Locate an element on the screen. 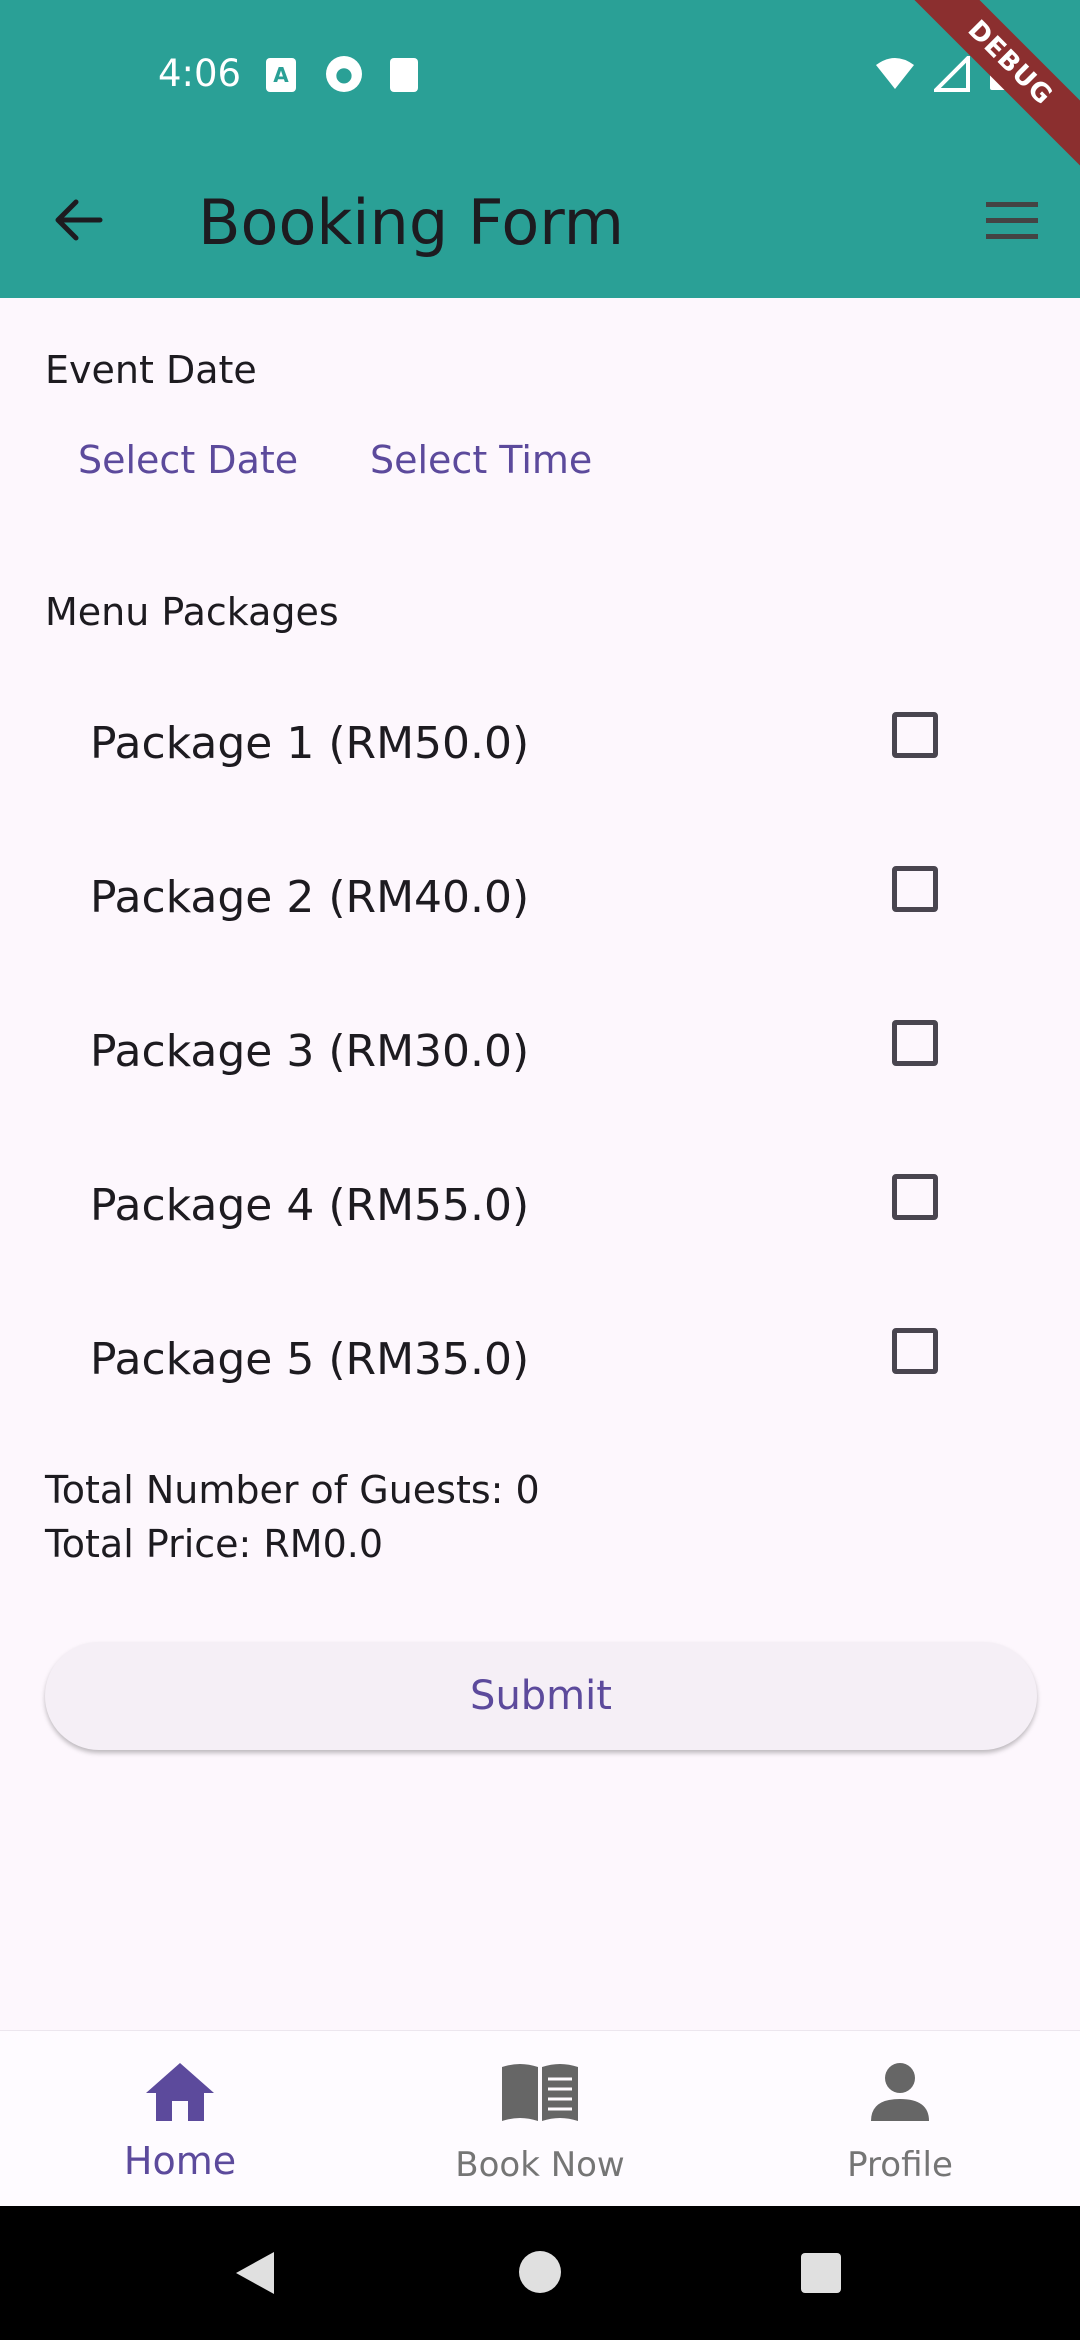 This screenshot has height=2340, width=1080. system-home-icon is located at coordinates (540, 2272).